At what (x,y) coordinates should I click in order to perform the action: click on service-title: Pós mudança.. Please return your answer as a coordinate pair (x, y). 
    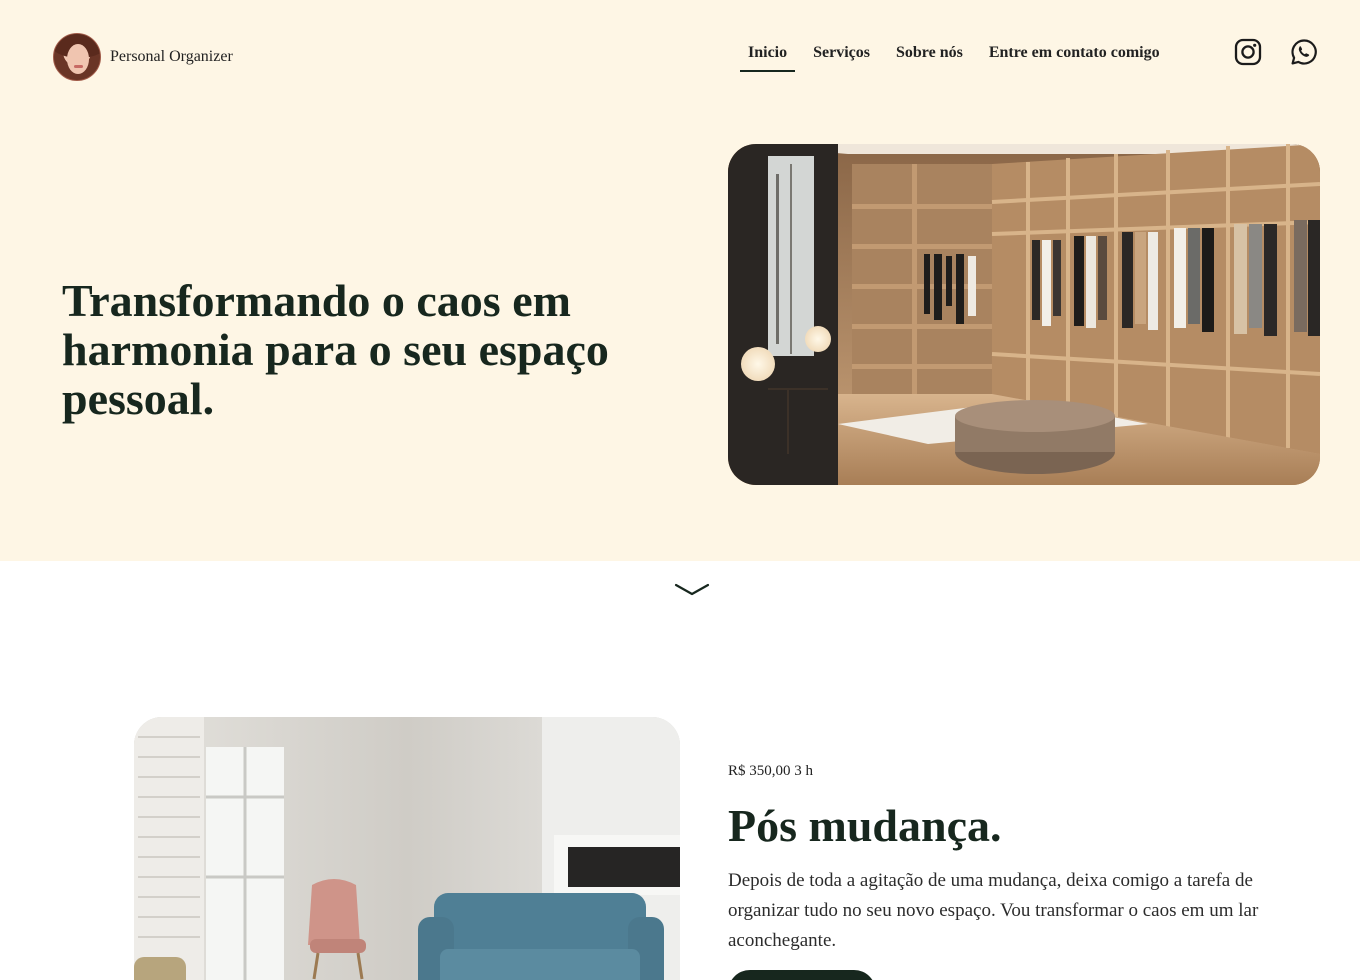
    Looking at the image, I should click on (865, 825).